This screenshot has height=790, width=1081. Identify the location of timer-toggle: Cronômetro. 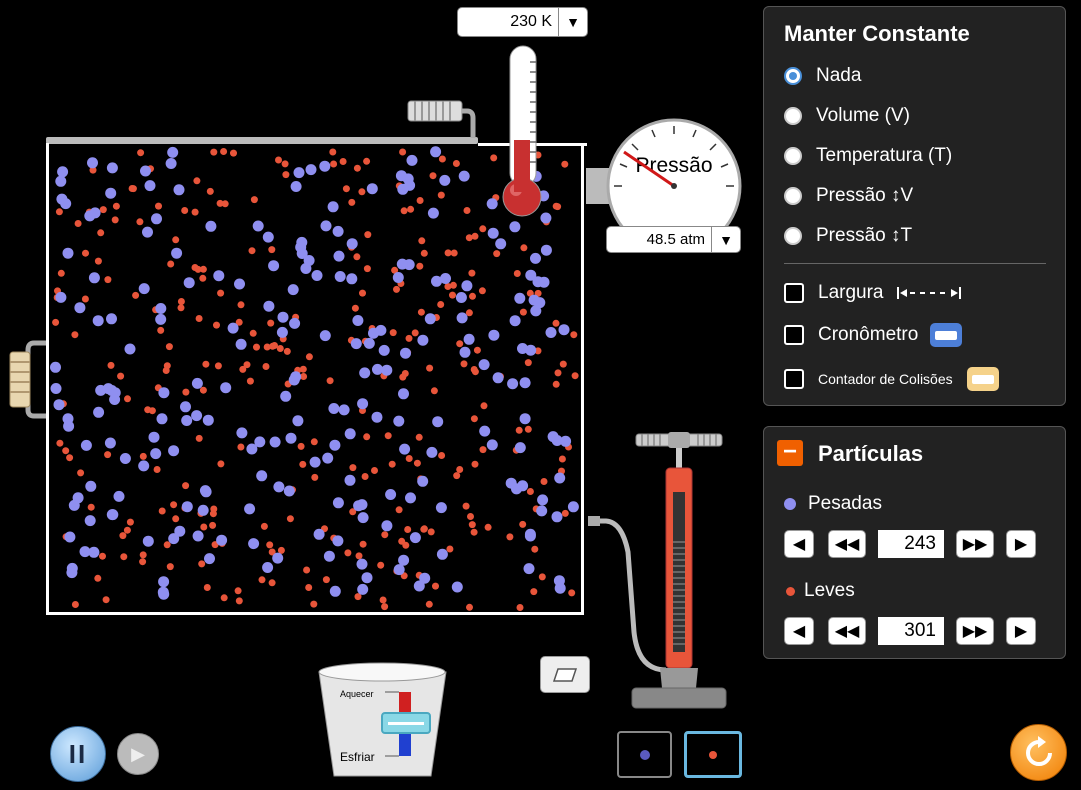
(873, 335).